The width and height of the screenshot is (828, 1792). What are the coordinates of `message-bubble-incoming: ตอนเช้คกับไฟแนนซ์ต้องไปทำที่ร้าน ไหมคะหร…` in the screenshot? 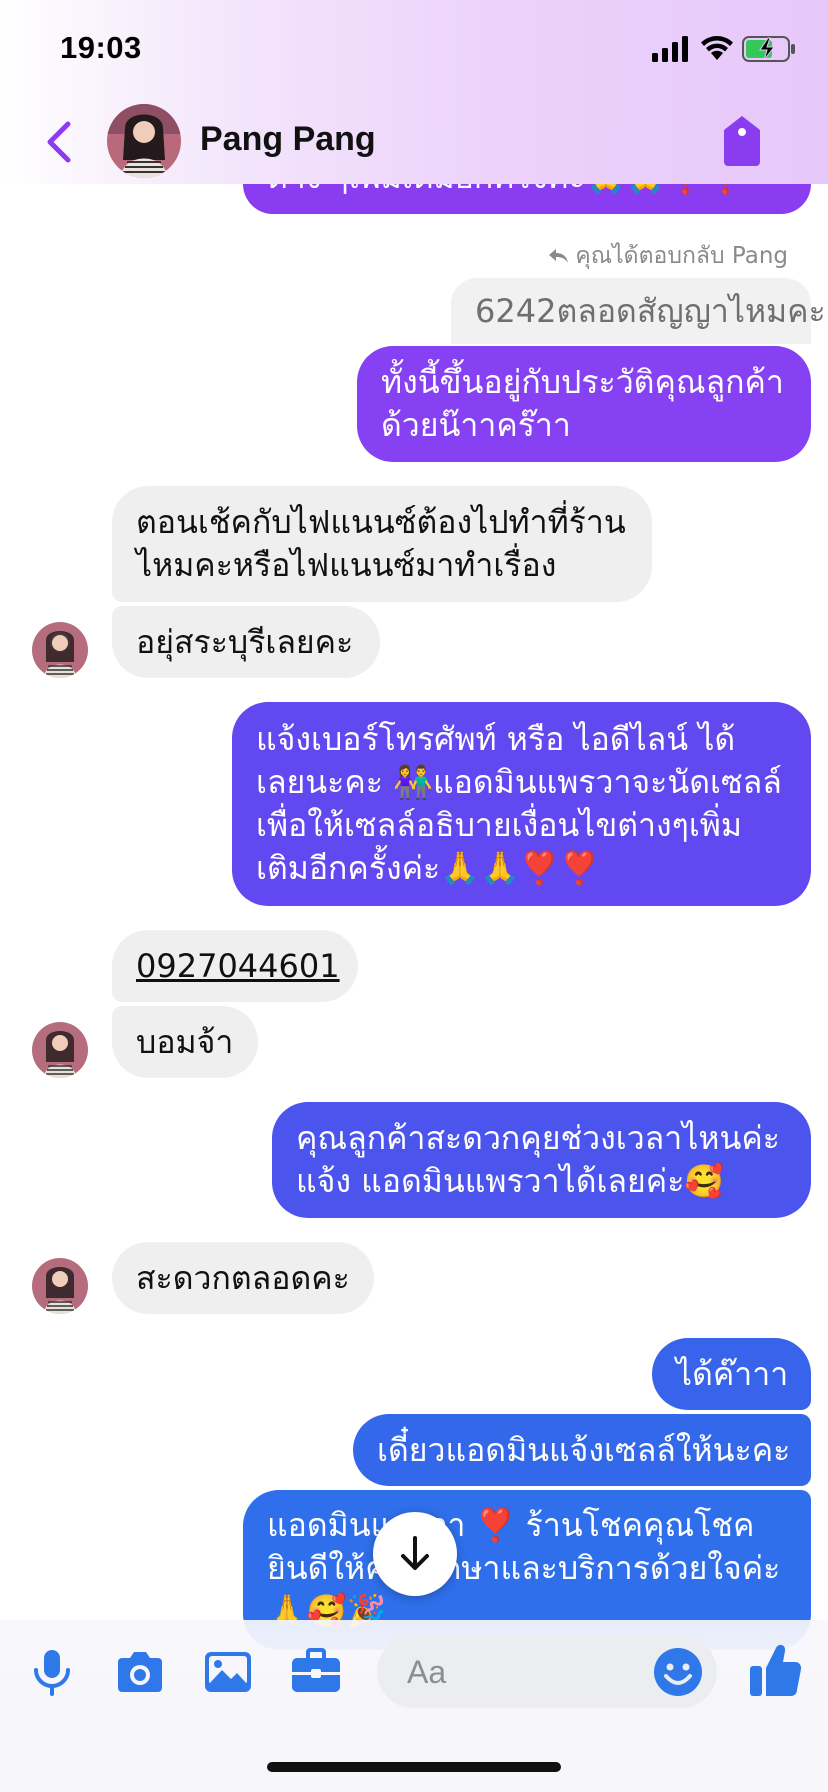 It's located at (382, 544).